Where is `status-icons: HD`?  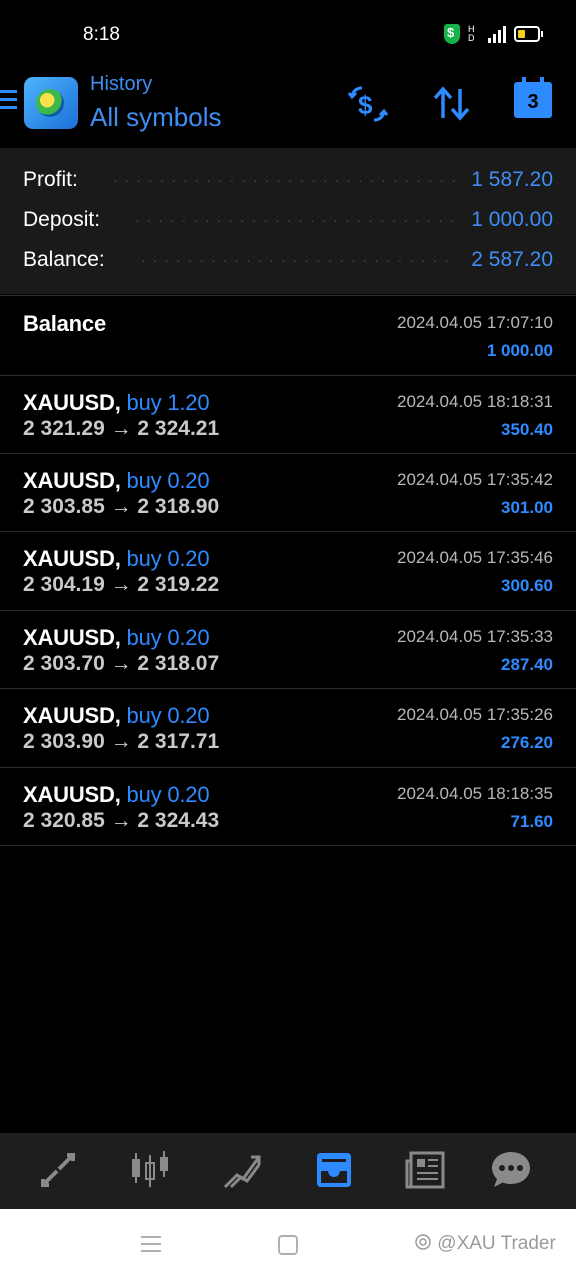 status-icons: HD is located at coordinates (493, 34).